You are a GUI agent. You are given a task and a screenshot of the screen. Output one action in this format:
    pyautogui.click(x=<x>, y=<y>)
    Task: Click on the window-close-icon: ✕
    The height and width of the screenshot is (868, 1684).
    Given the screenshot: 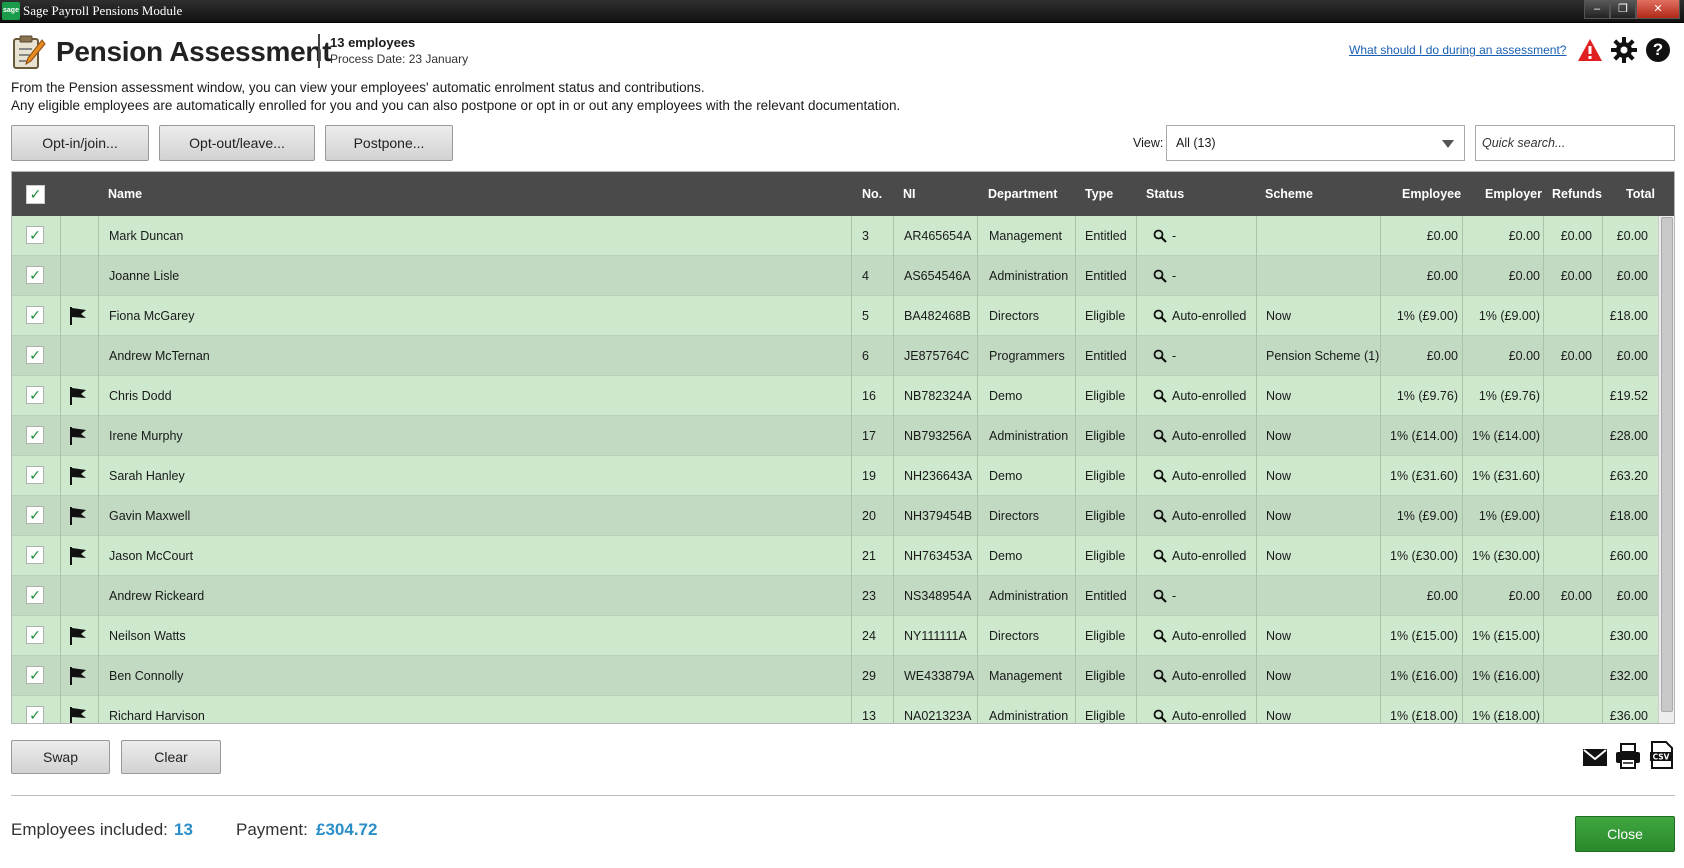 What is the action you would take?
    pyautogui.click(x=1658, y=9)
    